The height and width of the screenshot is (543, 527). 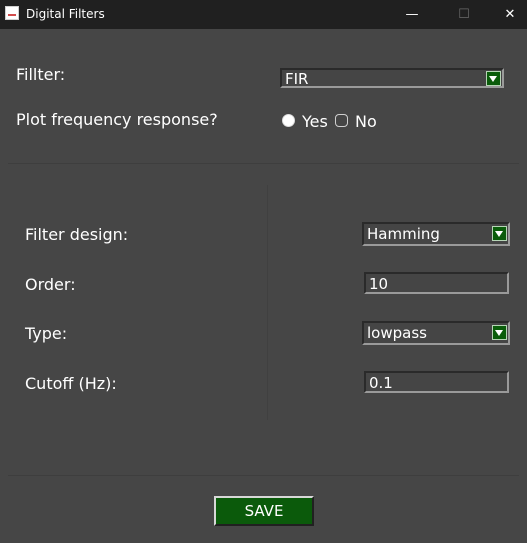 I want to click on filter-design-select: Hamming, so click(x=436, y=234).